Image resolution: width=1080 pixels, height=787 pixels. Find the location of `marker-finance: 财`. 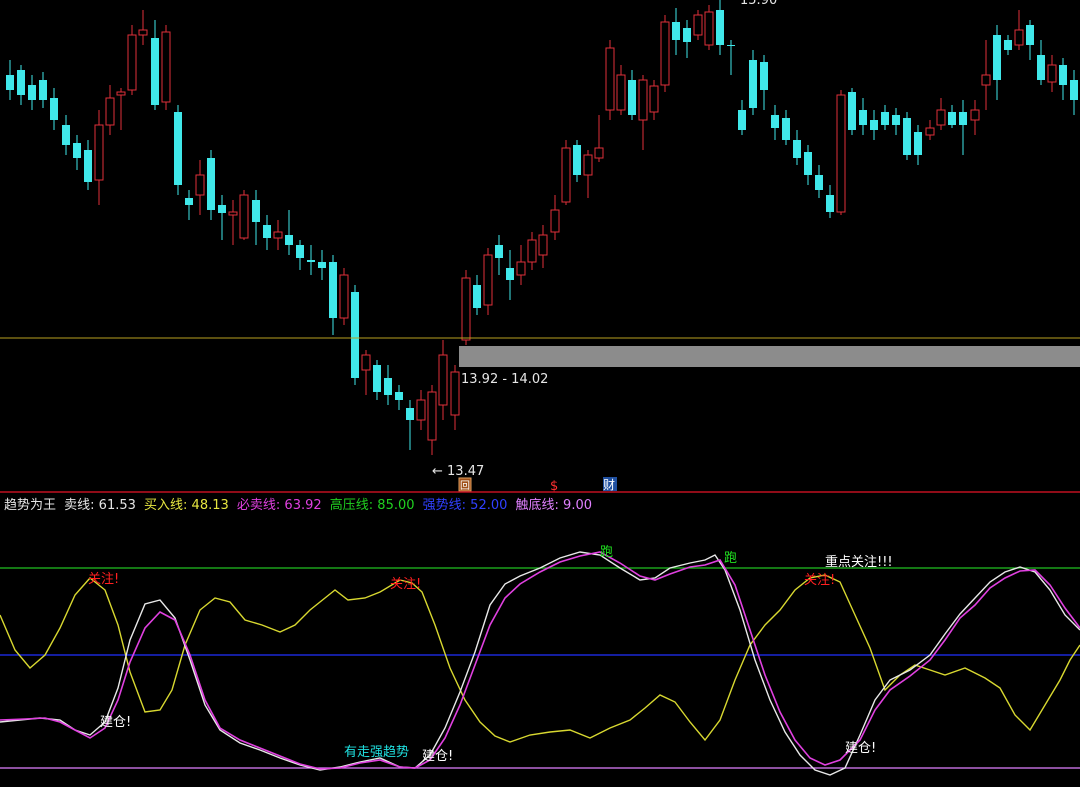

marker-finance: 财 is located at coordinates (610, 484).